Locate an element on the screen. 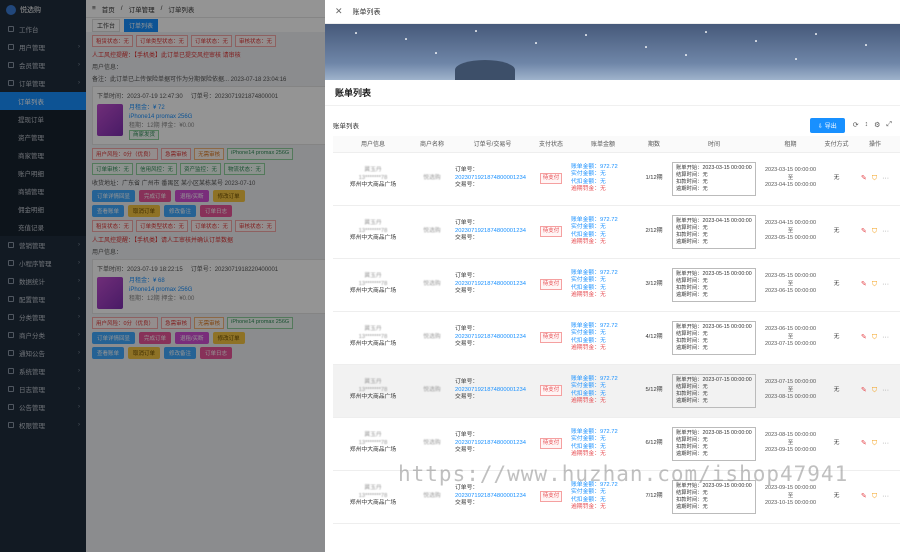 This screenshot has height=552, width=900. status-badge: 待支付 is located at coordinates (551, 496).